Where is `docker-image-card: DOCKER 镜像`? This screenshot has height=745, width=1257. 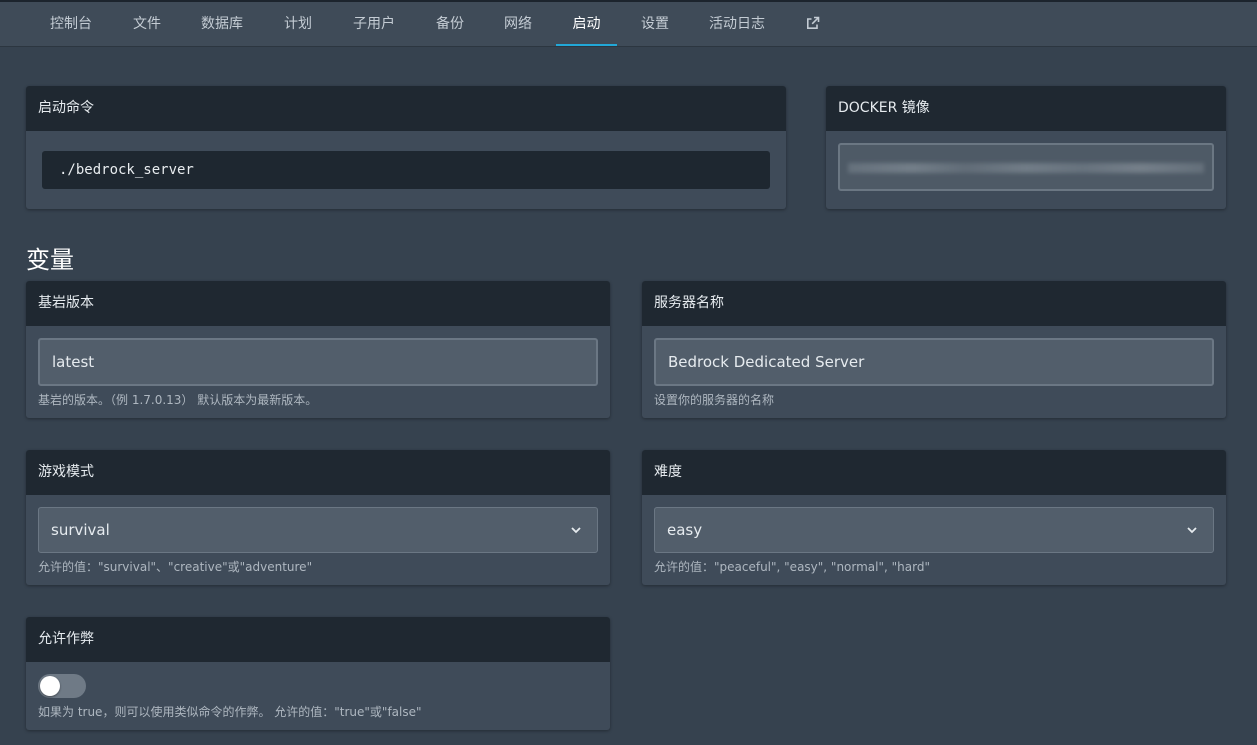
docker-image-card: DOCKER 镜像 is located at coordinates (1026, 147).